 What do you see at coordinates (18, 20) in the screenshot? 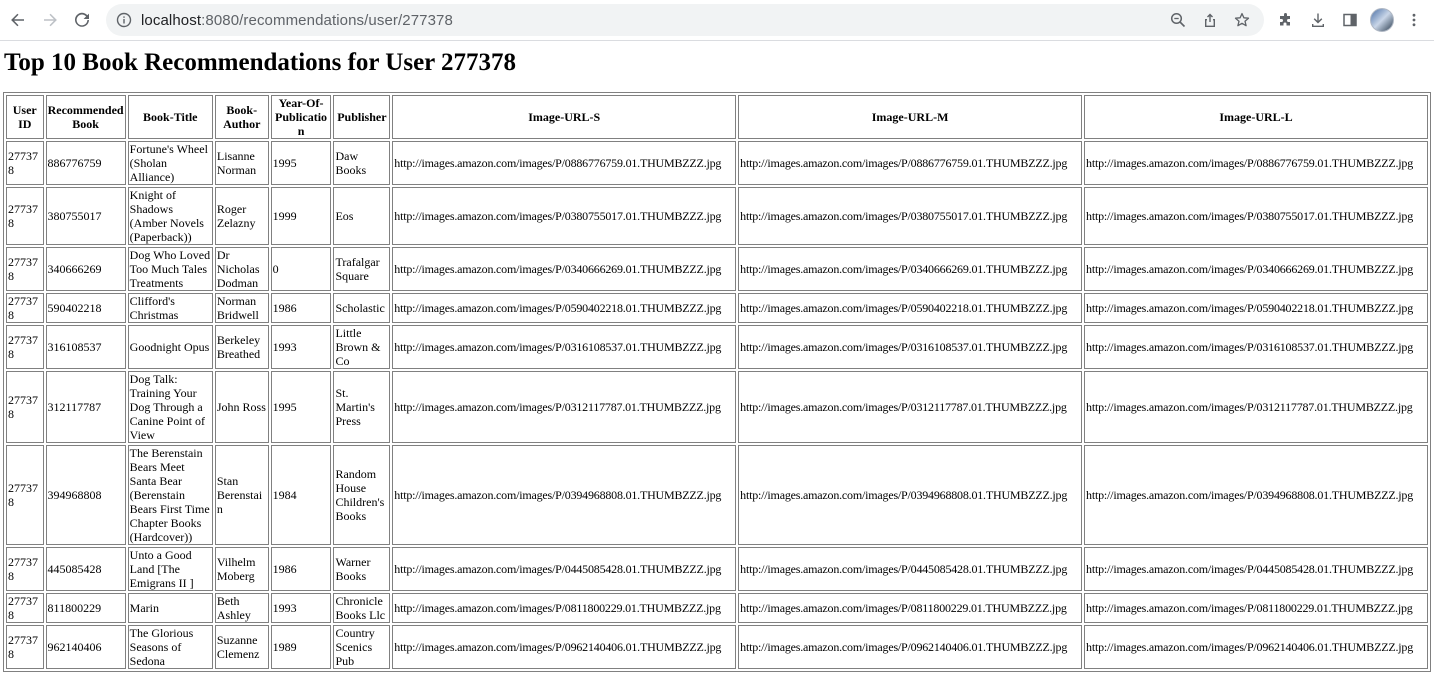
I see `back-arrow-icon` at bounding box center [18, 20].